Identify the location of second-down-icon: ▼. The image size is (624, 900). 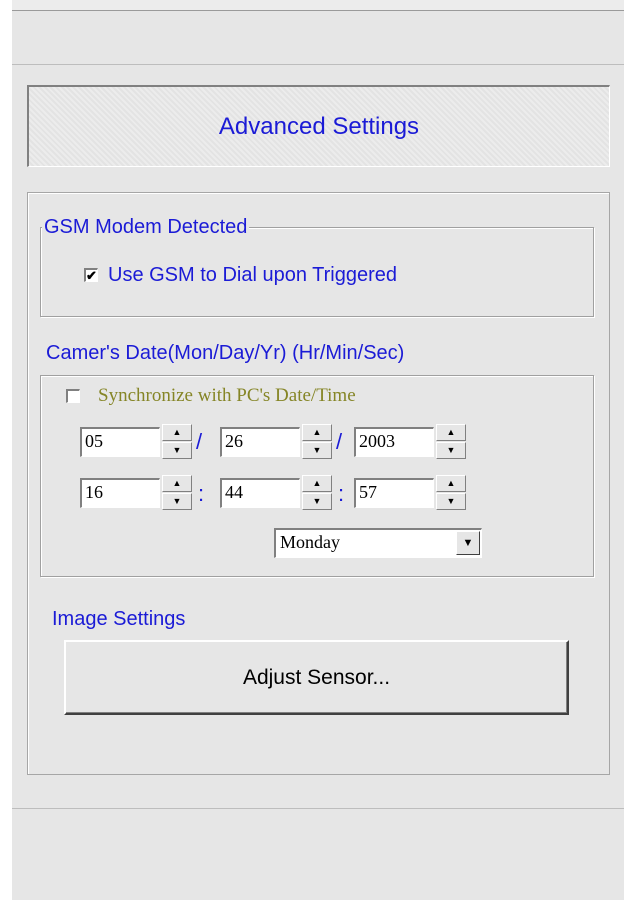
(451, 501).